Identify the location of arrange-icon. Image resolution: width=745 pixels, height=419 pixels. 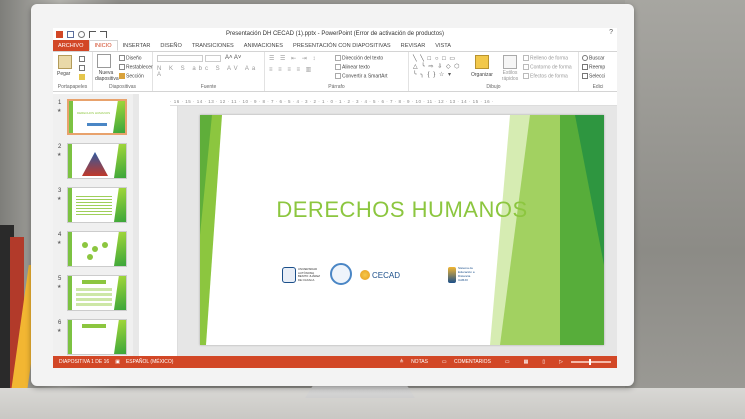
(482, 62).